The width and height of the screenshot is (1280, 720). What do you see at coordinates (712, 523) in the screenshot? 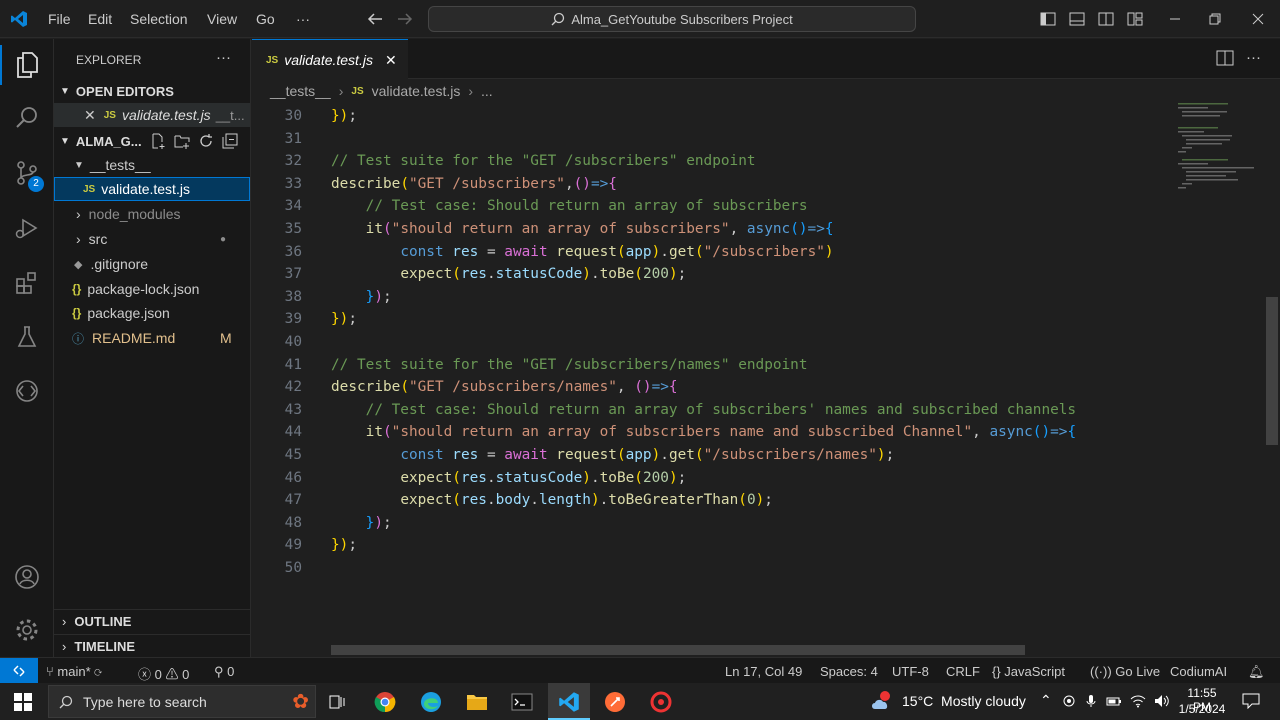
I see `code-line: 48 });` at bounding box center [712, 523].